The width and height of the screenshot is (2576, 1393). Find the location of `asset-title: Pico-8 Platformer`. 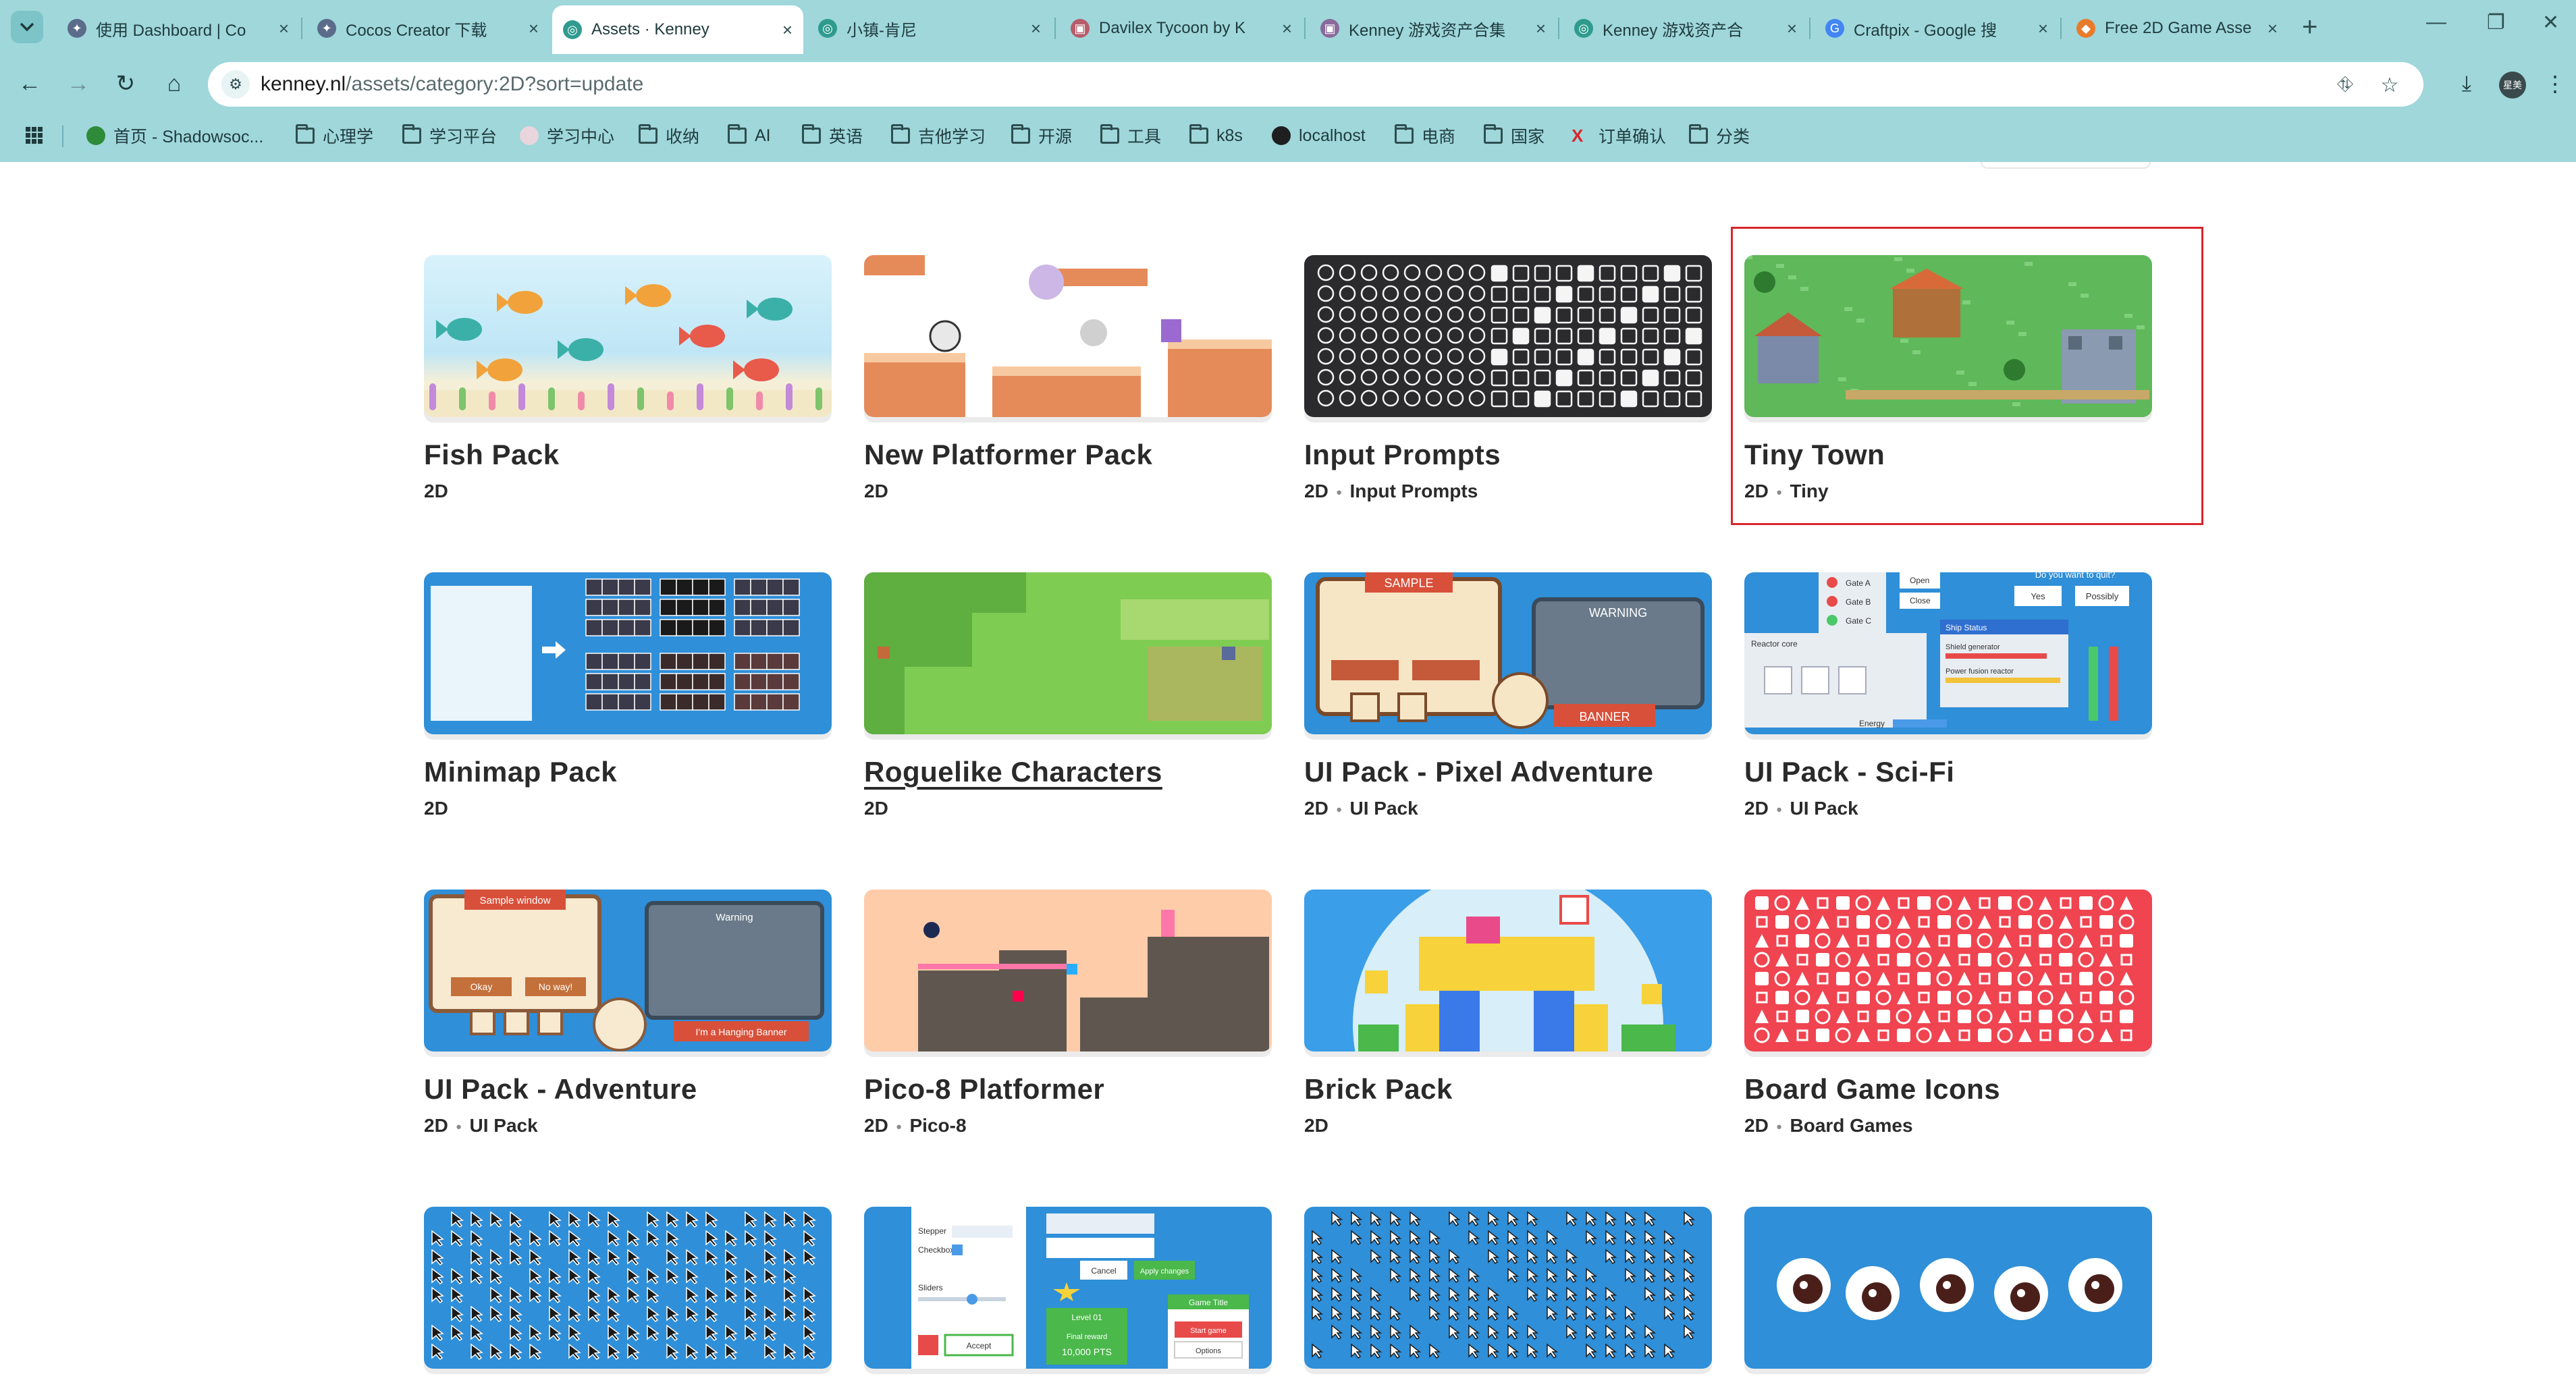

asset-title: Pico-8 Platformer is located at coordinates (1068, 1089).